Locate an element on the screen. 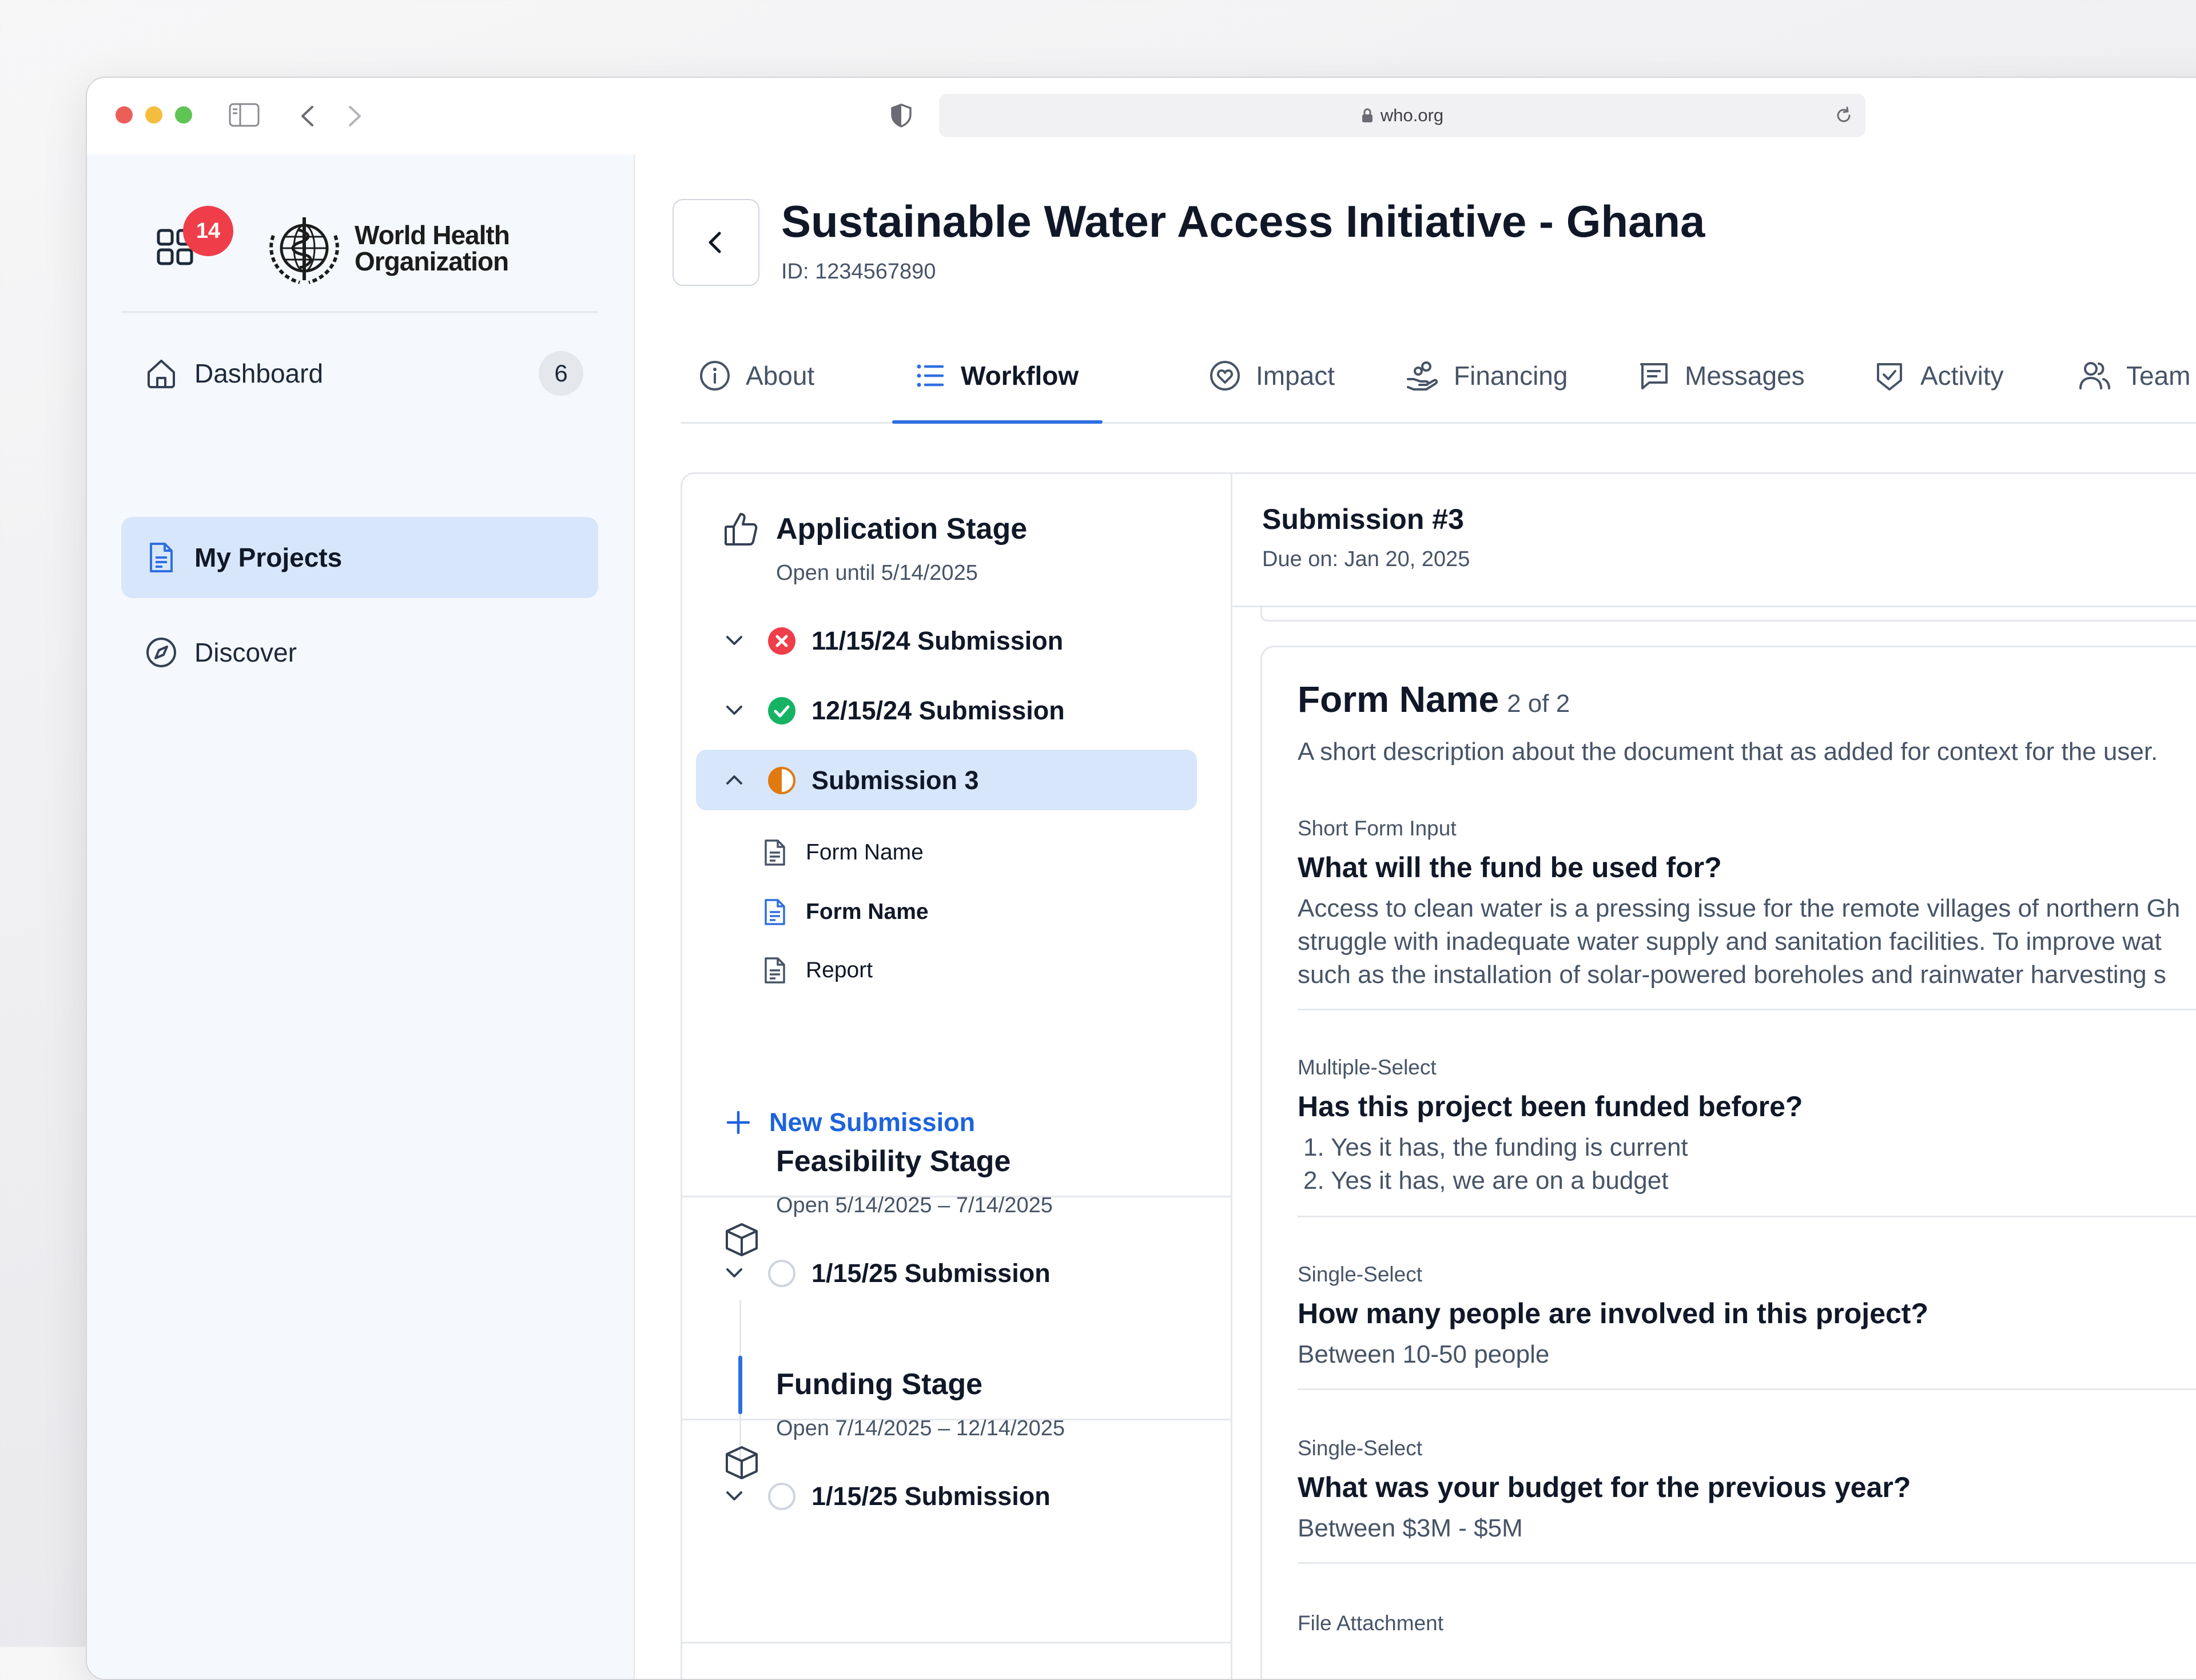 This screenshot has width=2196, height=1680. close-window-button is located at coordinates (124, 115).